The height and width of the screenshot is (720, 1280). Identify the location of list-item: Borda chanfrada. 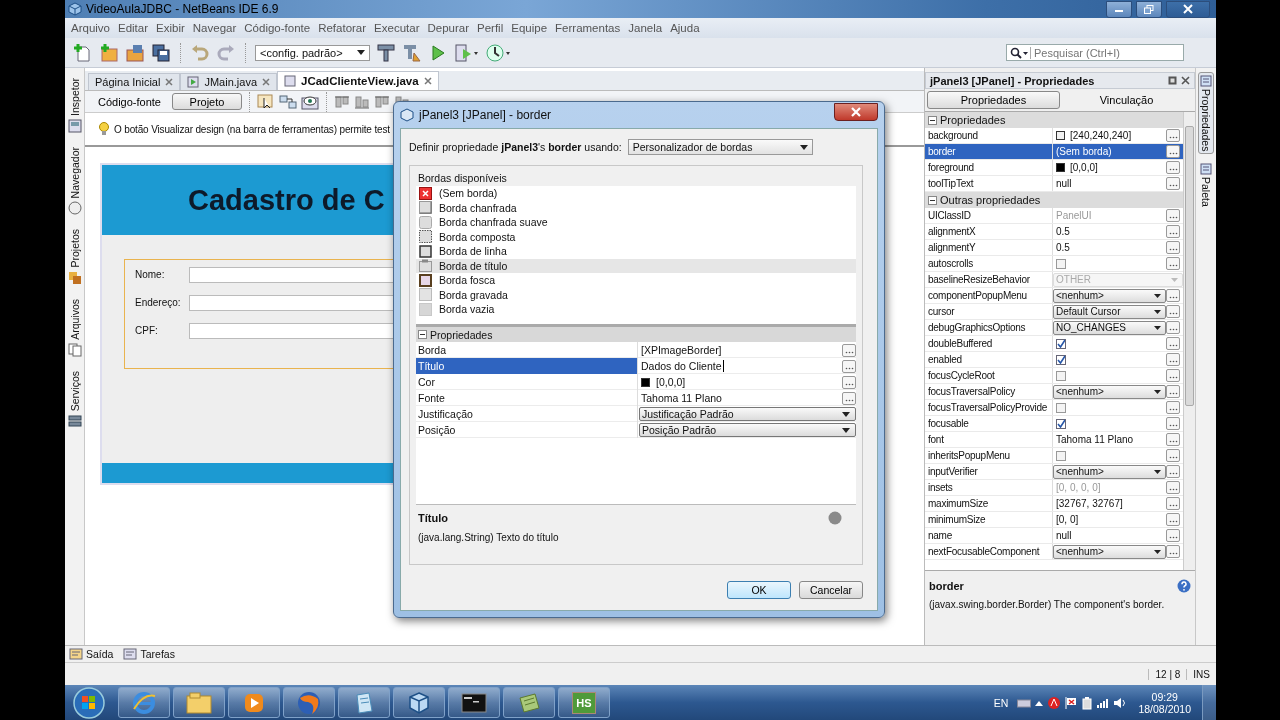
(636, 207).